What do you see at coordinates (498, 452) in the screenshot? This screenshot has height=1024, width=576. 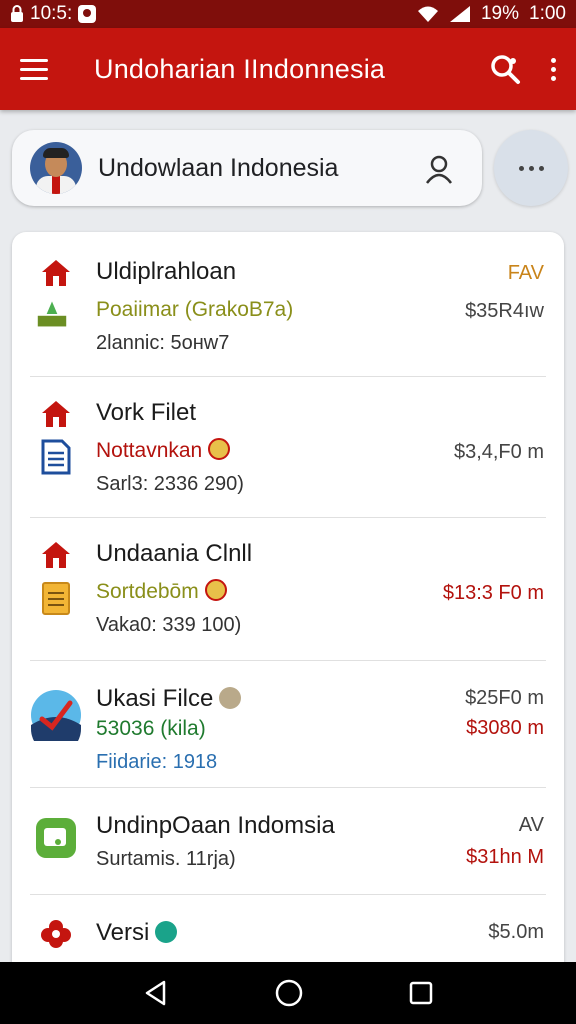 I see `item-price: $3,4,F0 m` at bounding box center [498, 452].